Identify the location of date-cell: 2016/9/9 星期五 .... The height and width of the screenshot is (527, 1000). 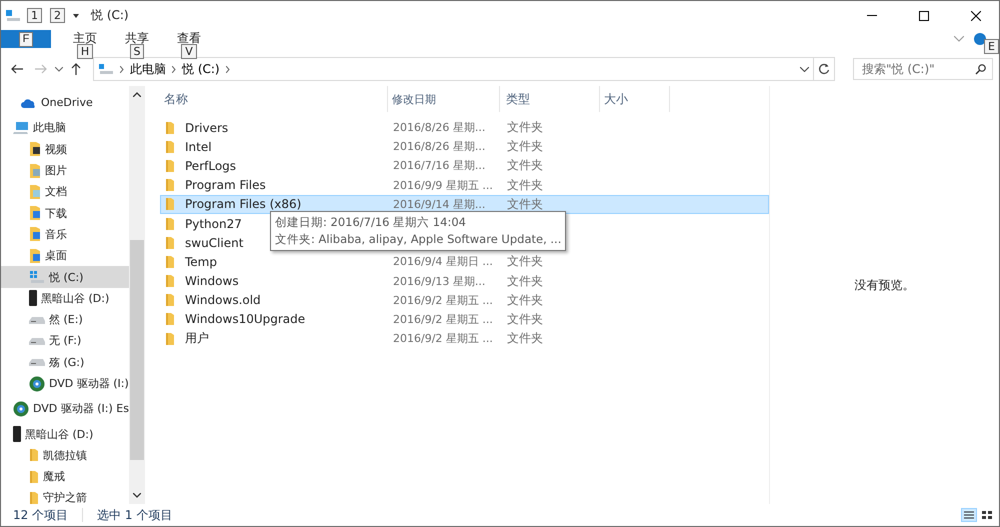
(443, 185).